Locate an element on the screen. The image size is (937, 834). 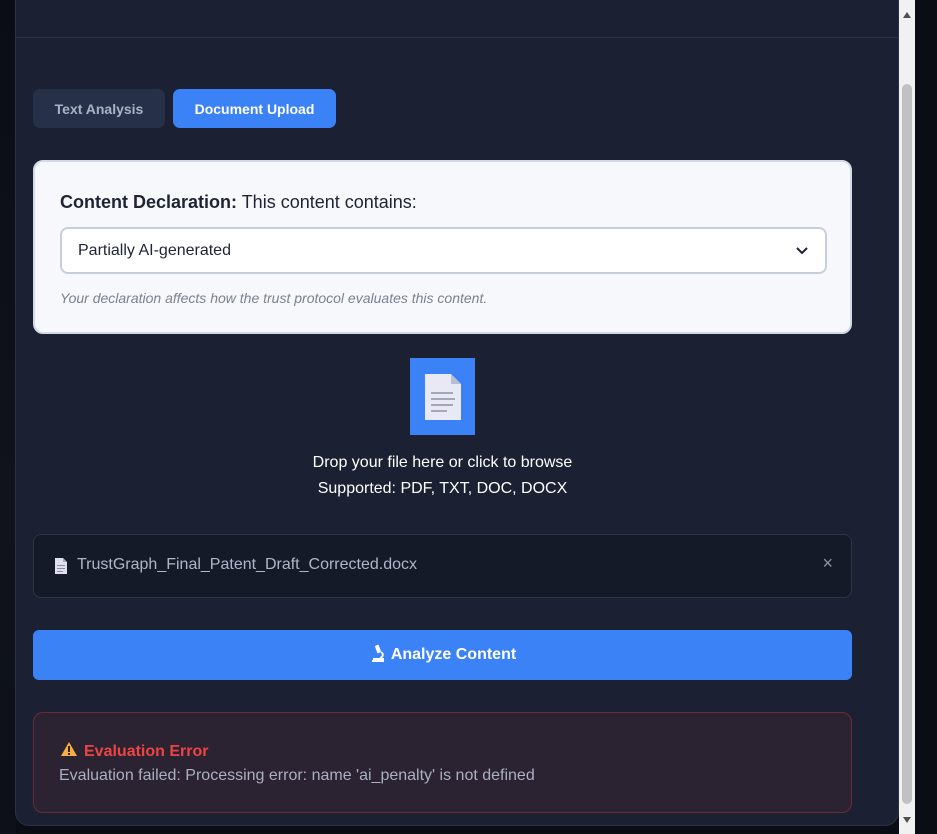
tab-text-analysis: Text Analysis is located at coordinates (99, 108).